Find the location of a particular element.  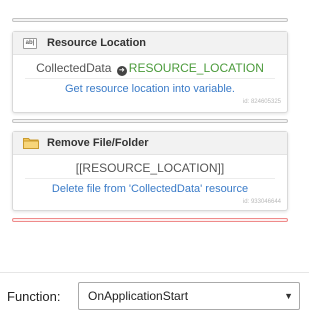

action-description-link: Get resource location into variable. is located at coordinates (150, 89).